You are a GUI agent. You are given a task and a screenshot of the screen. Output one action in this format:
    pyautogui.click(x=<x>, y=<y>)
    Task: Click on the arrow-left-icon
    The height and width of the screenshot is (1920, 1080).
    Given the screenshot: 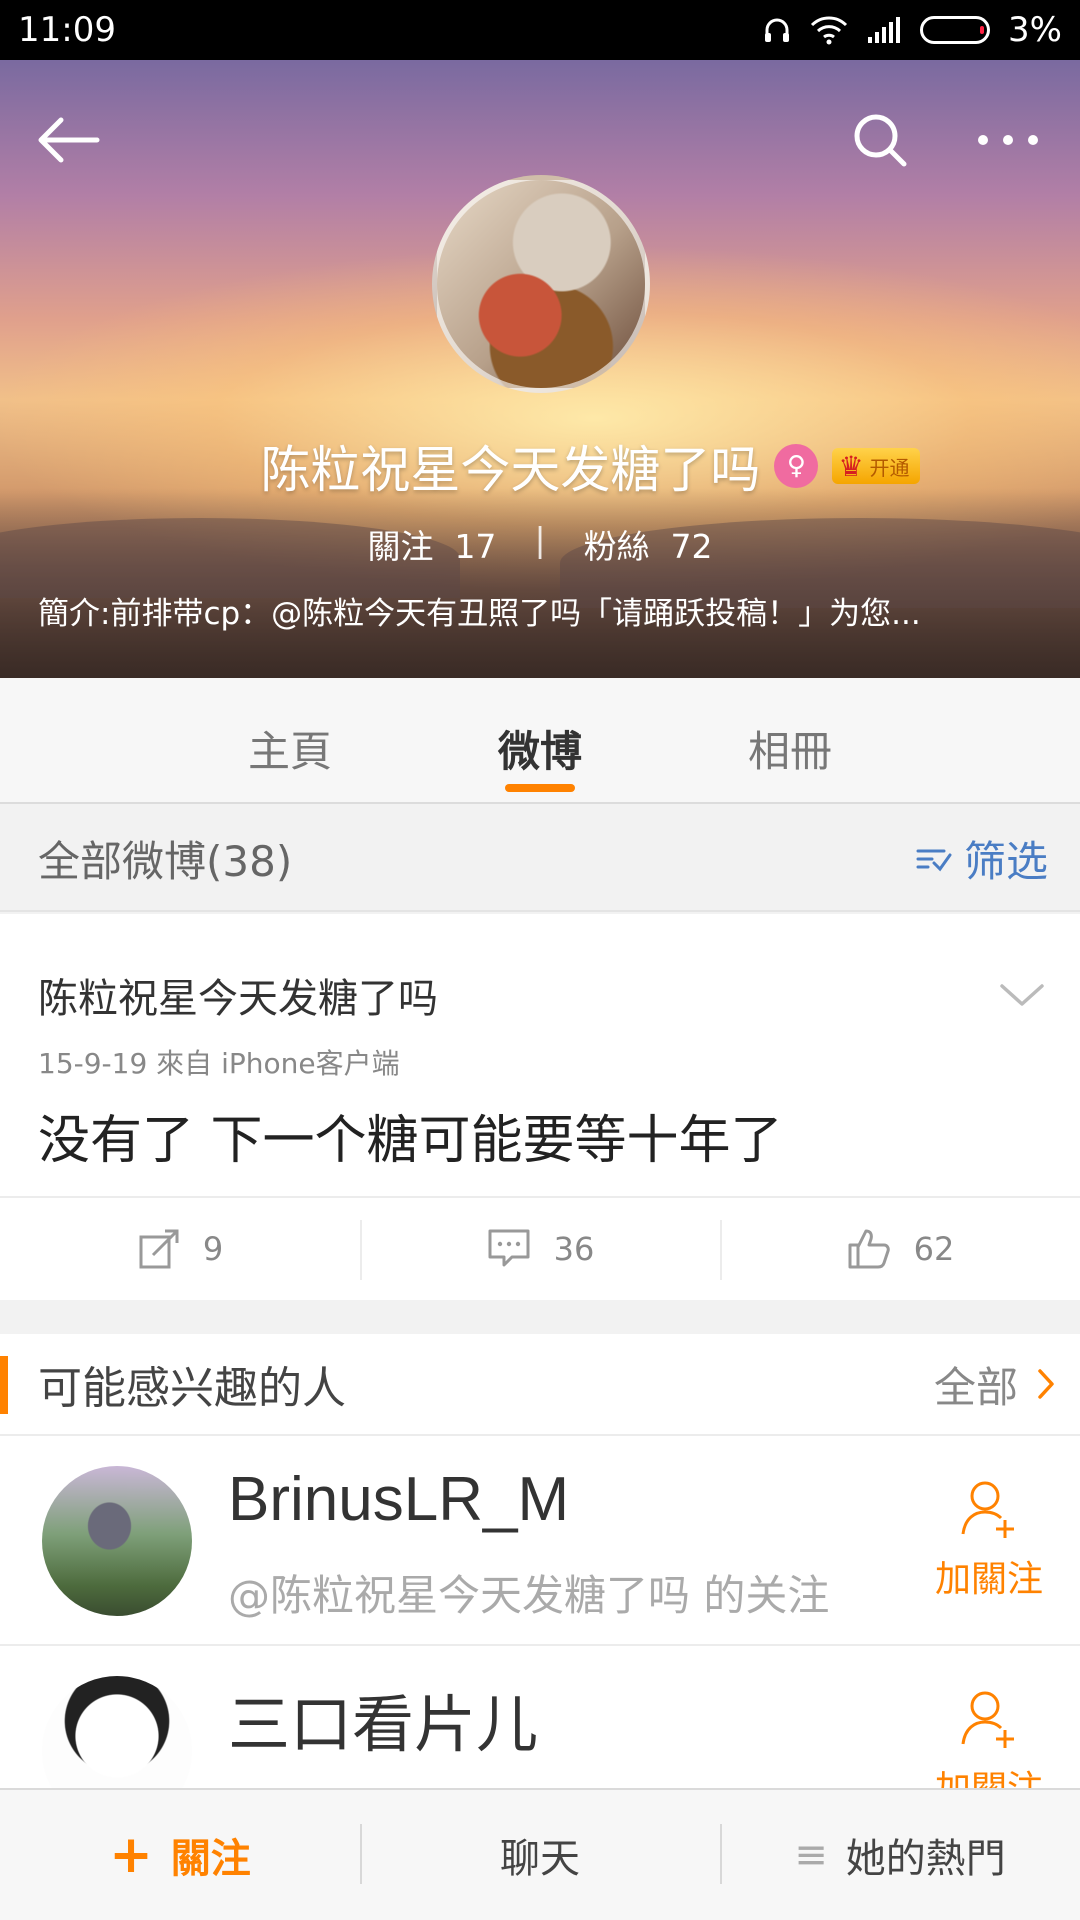 What is the action you would take?
    pyautogui.click(x=69, y=140)
    